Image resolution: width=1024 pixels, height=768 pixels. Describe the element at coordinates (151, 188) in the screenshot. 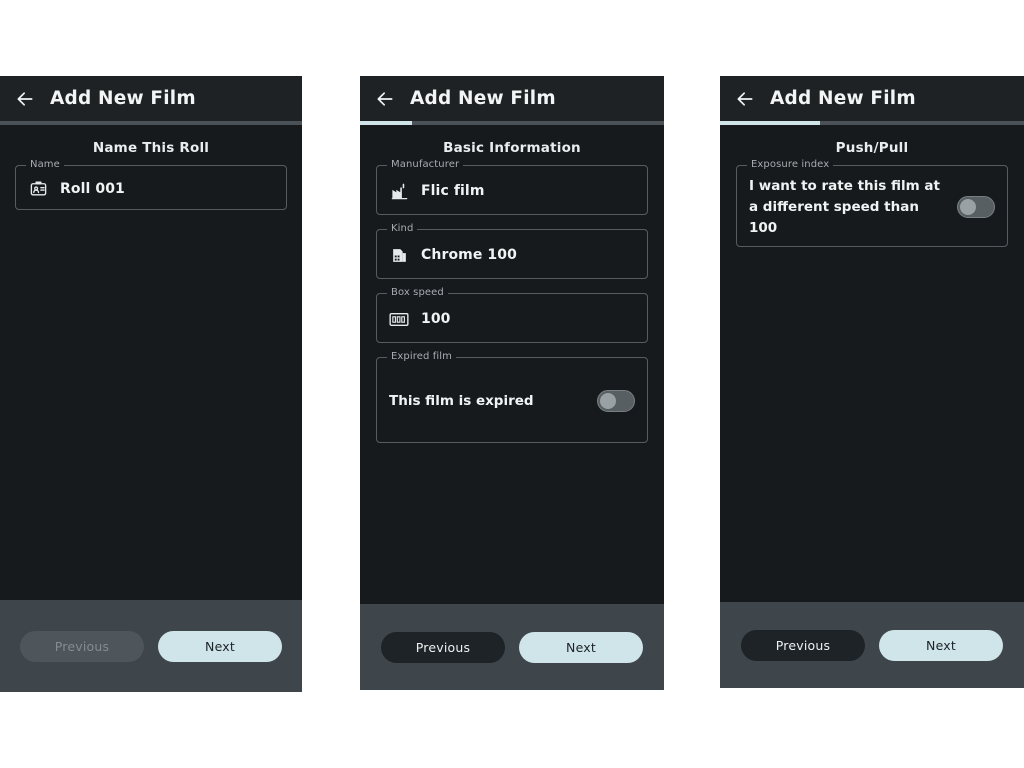

I see `field-row-name: Roll 001` at that location.